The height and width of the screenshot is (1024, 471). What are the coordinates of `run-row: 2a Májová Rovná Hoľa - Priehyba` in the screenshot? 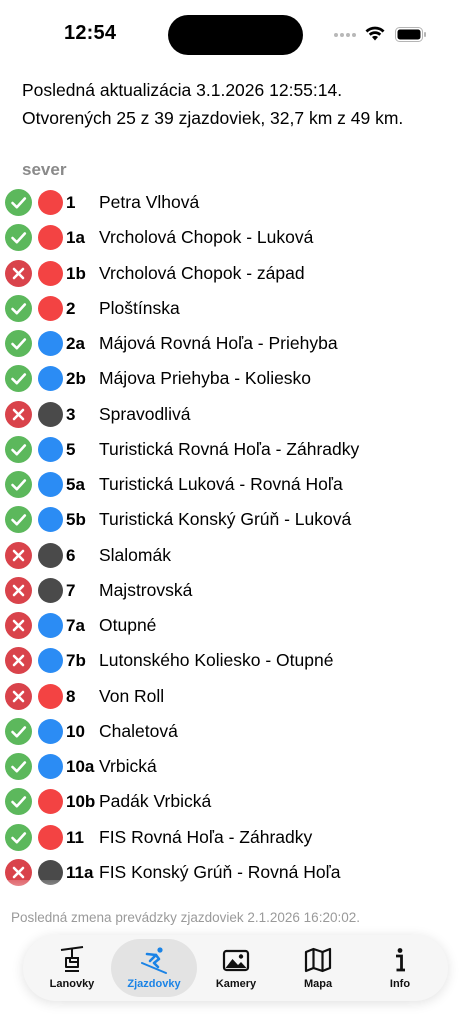 It's located at (235, 343).